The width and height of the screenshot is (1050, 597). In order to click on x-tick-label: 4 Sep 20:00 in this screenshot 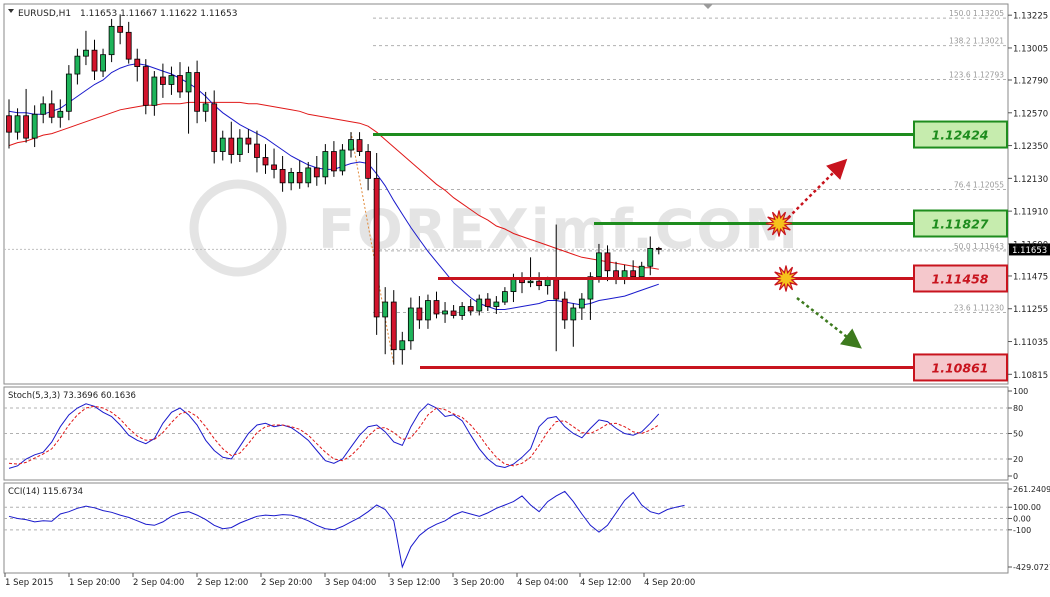, I will do `click(669, 583)`.